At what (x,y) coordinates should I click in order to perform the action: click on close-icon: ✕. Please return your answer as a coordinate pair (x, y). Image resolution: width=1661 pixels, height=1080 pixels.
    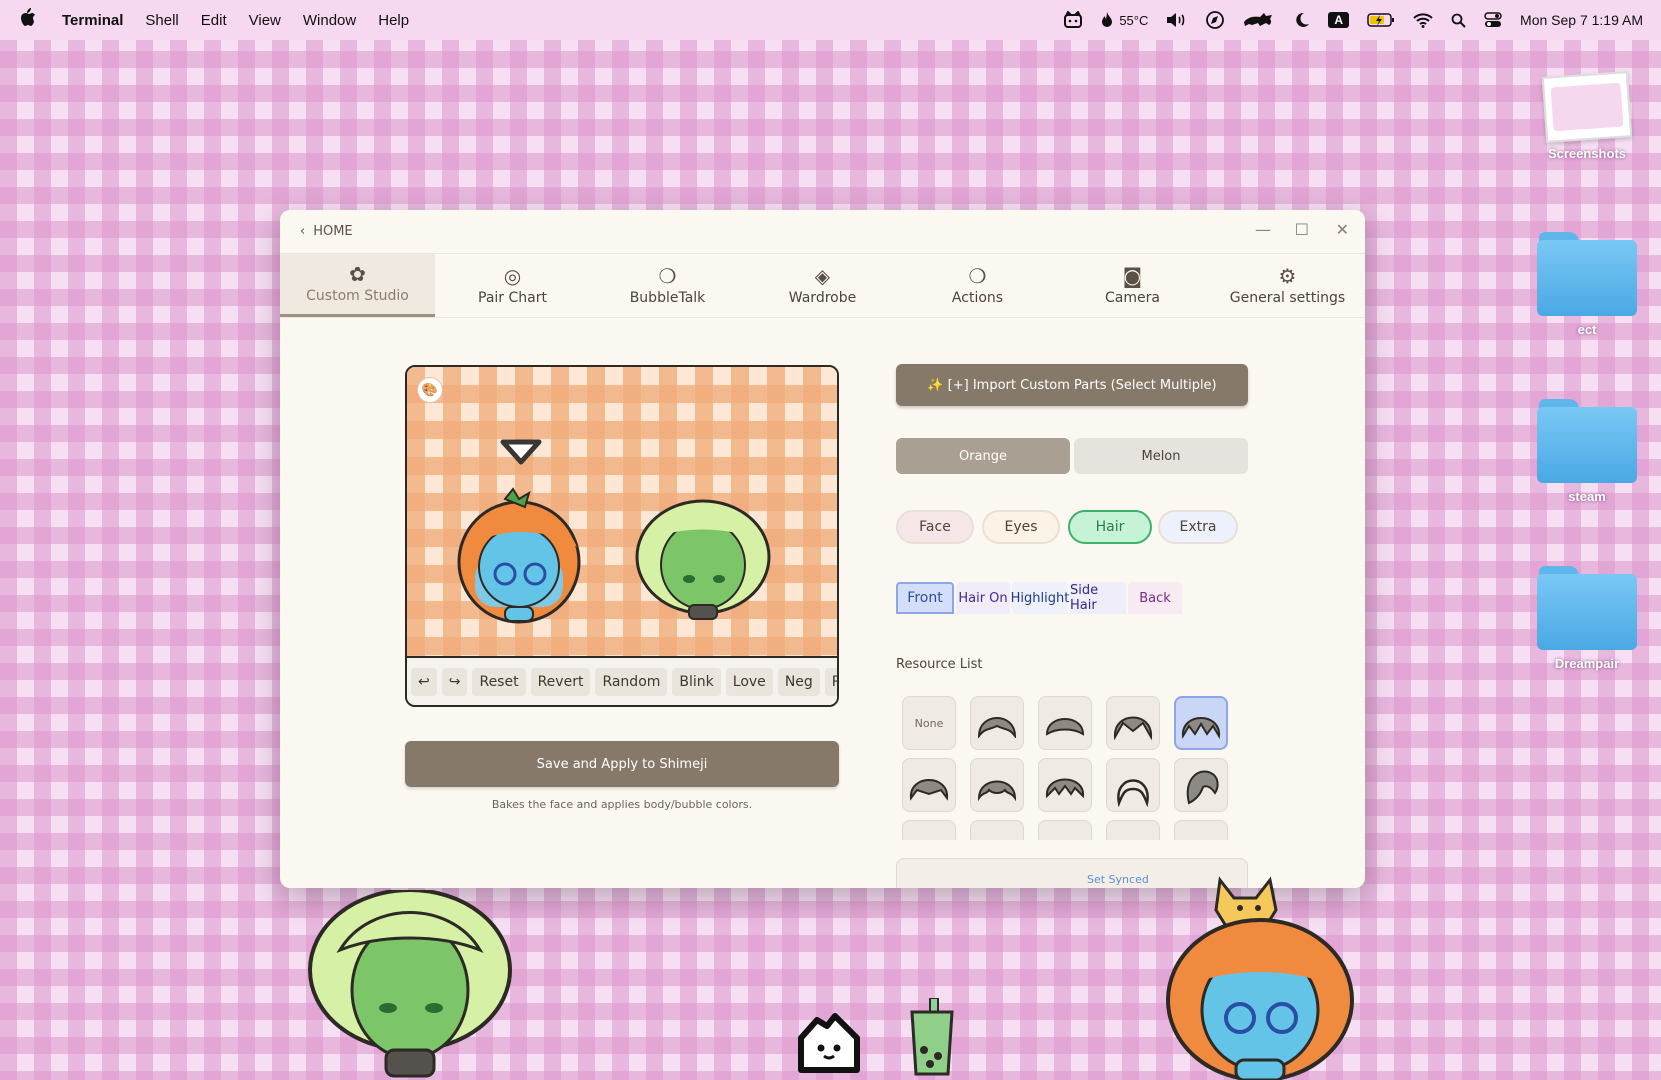
    Looking at the image, I should click on (1342, 229).